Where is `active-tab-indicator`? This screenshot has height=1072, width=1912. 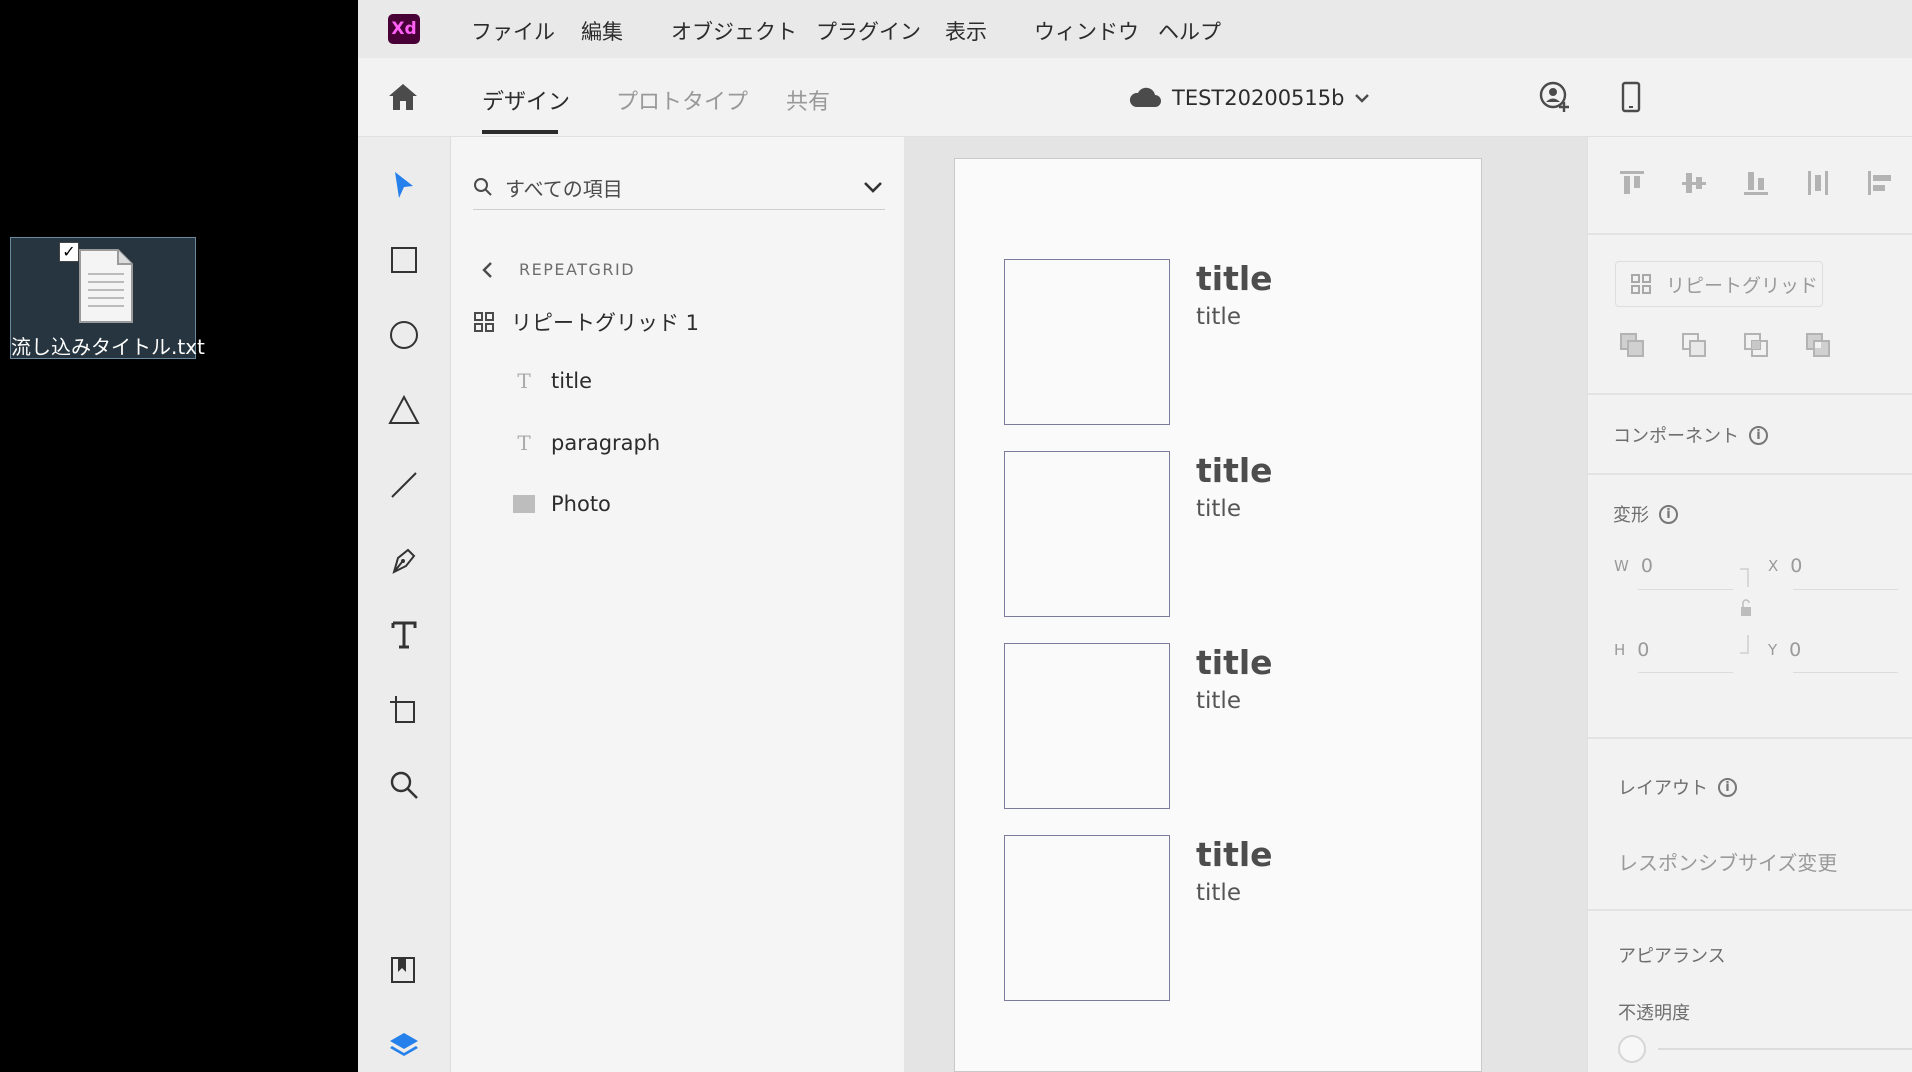 active-tab-indicator is located at coordinates (520, 132).